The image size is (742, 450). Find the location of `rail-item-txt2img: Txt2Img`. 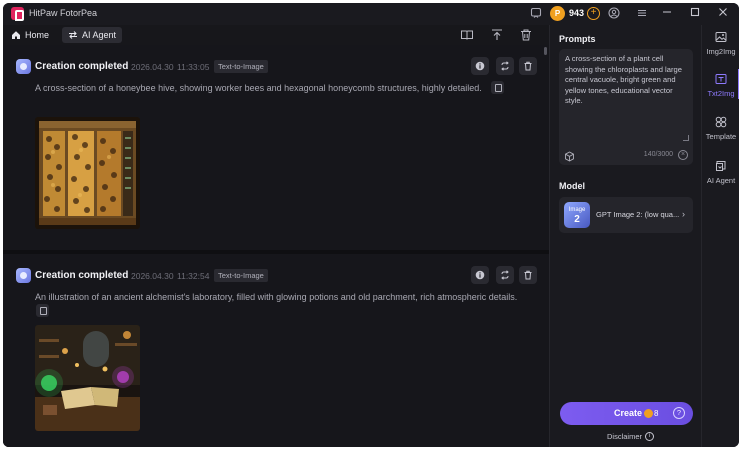

rail-item-txt2img: Txt2Img is located at coordinates (720, 93).